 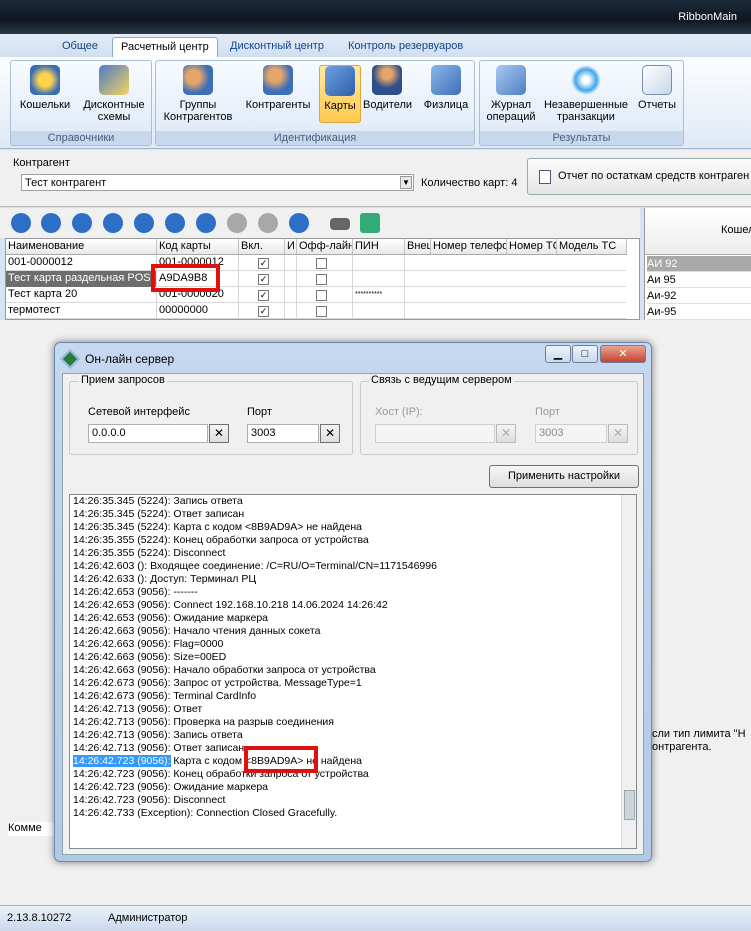 What do you see at coordinates (81, 279) in the screenshot?
I see `cell-name: Тест карта раздельная POS` at bounding box center [81, 279].